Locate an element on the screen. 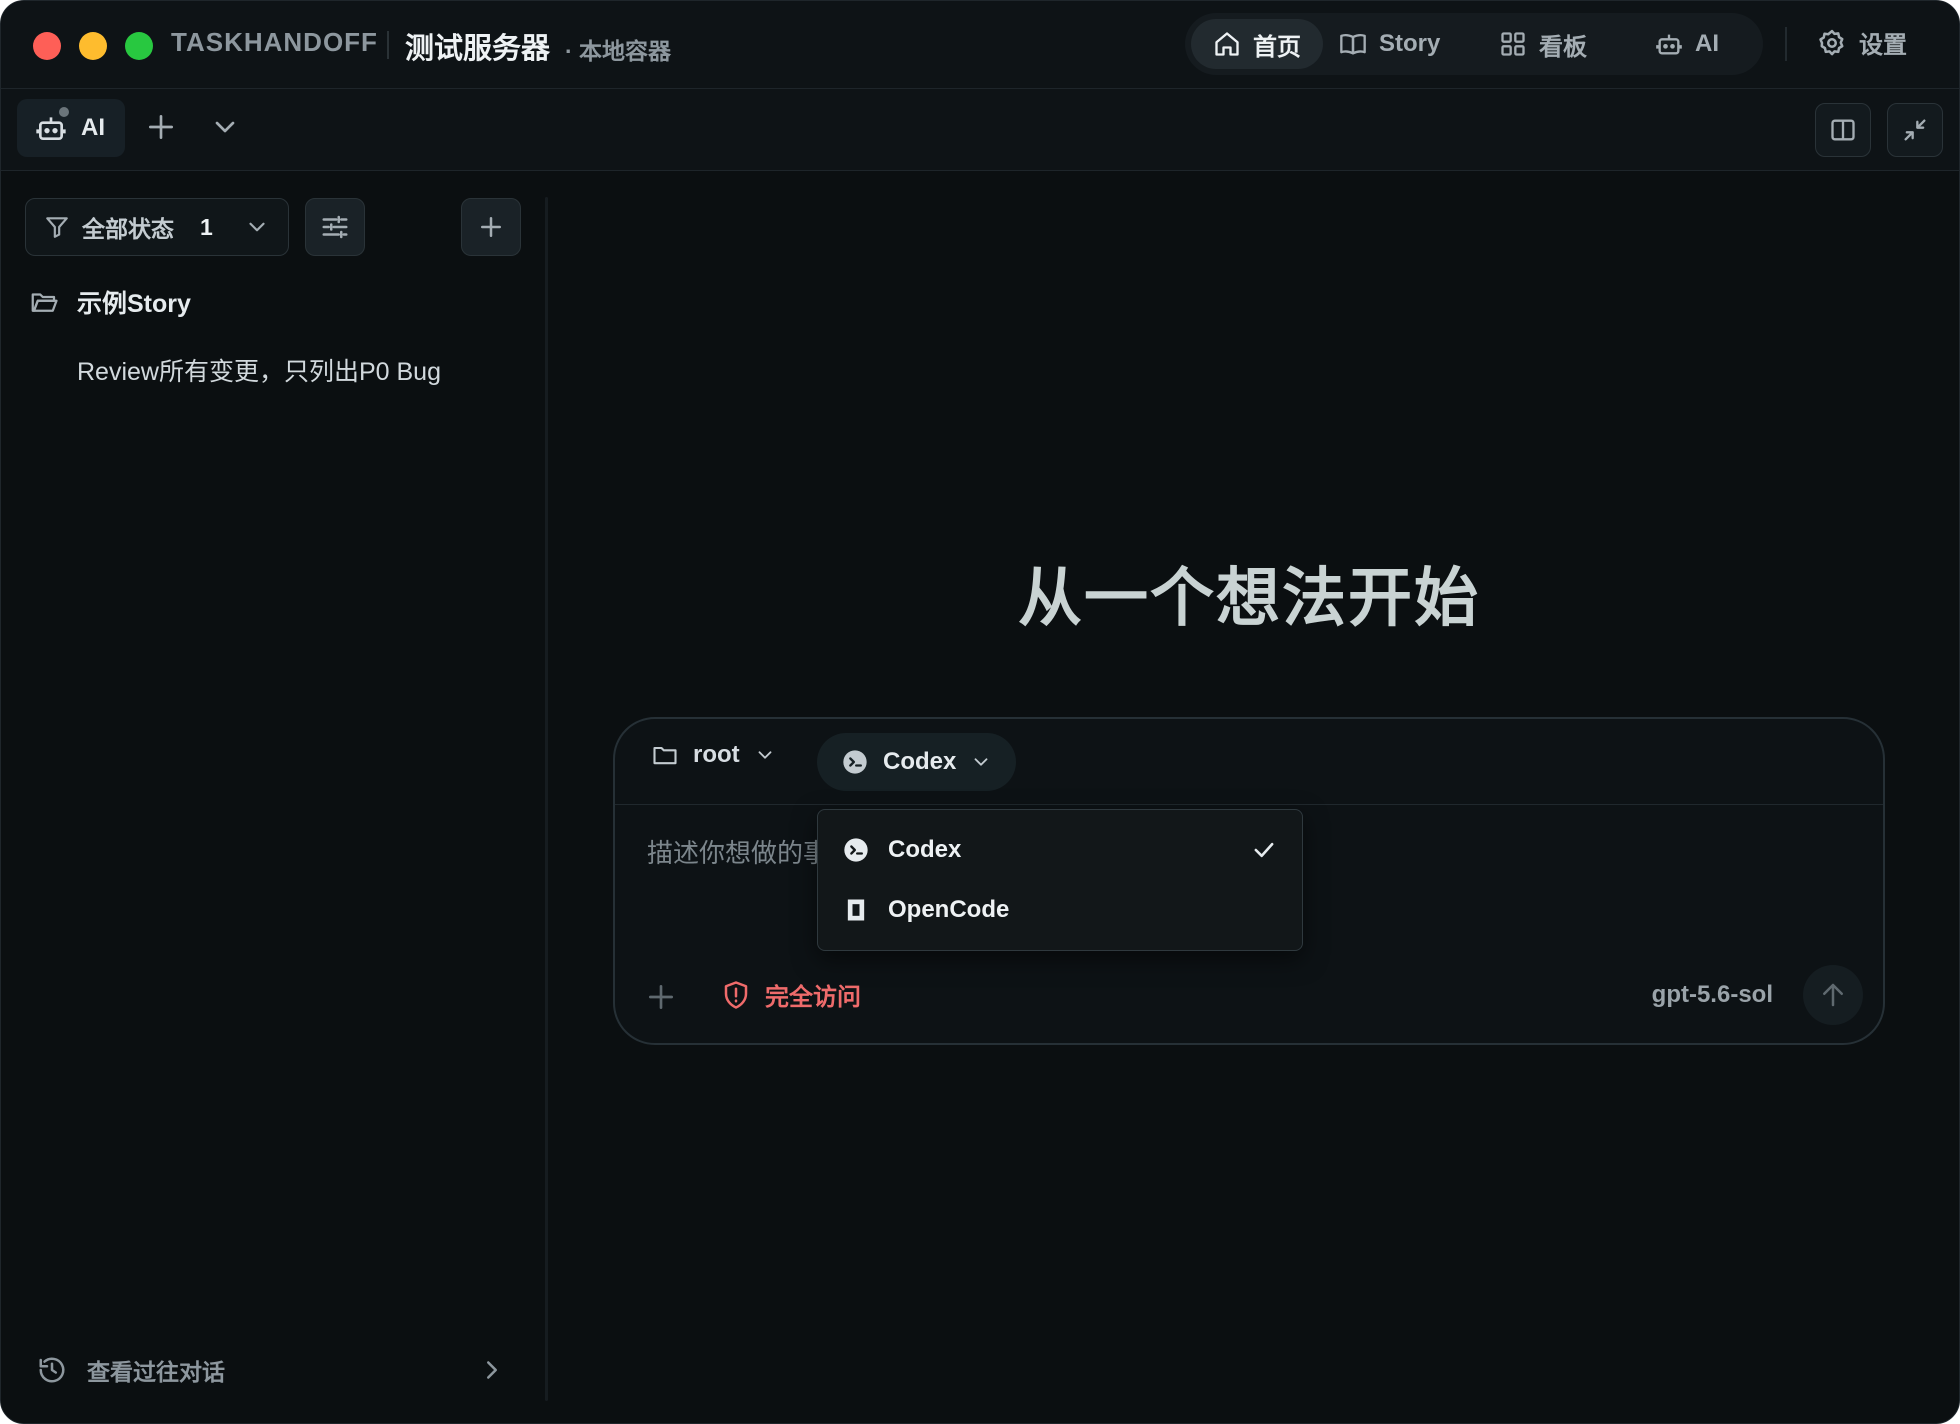  nav-item-board: 看板 is located at coordinates (1543, 44).